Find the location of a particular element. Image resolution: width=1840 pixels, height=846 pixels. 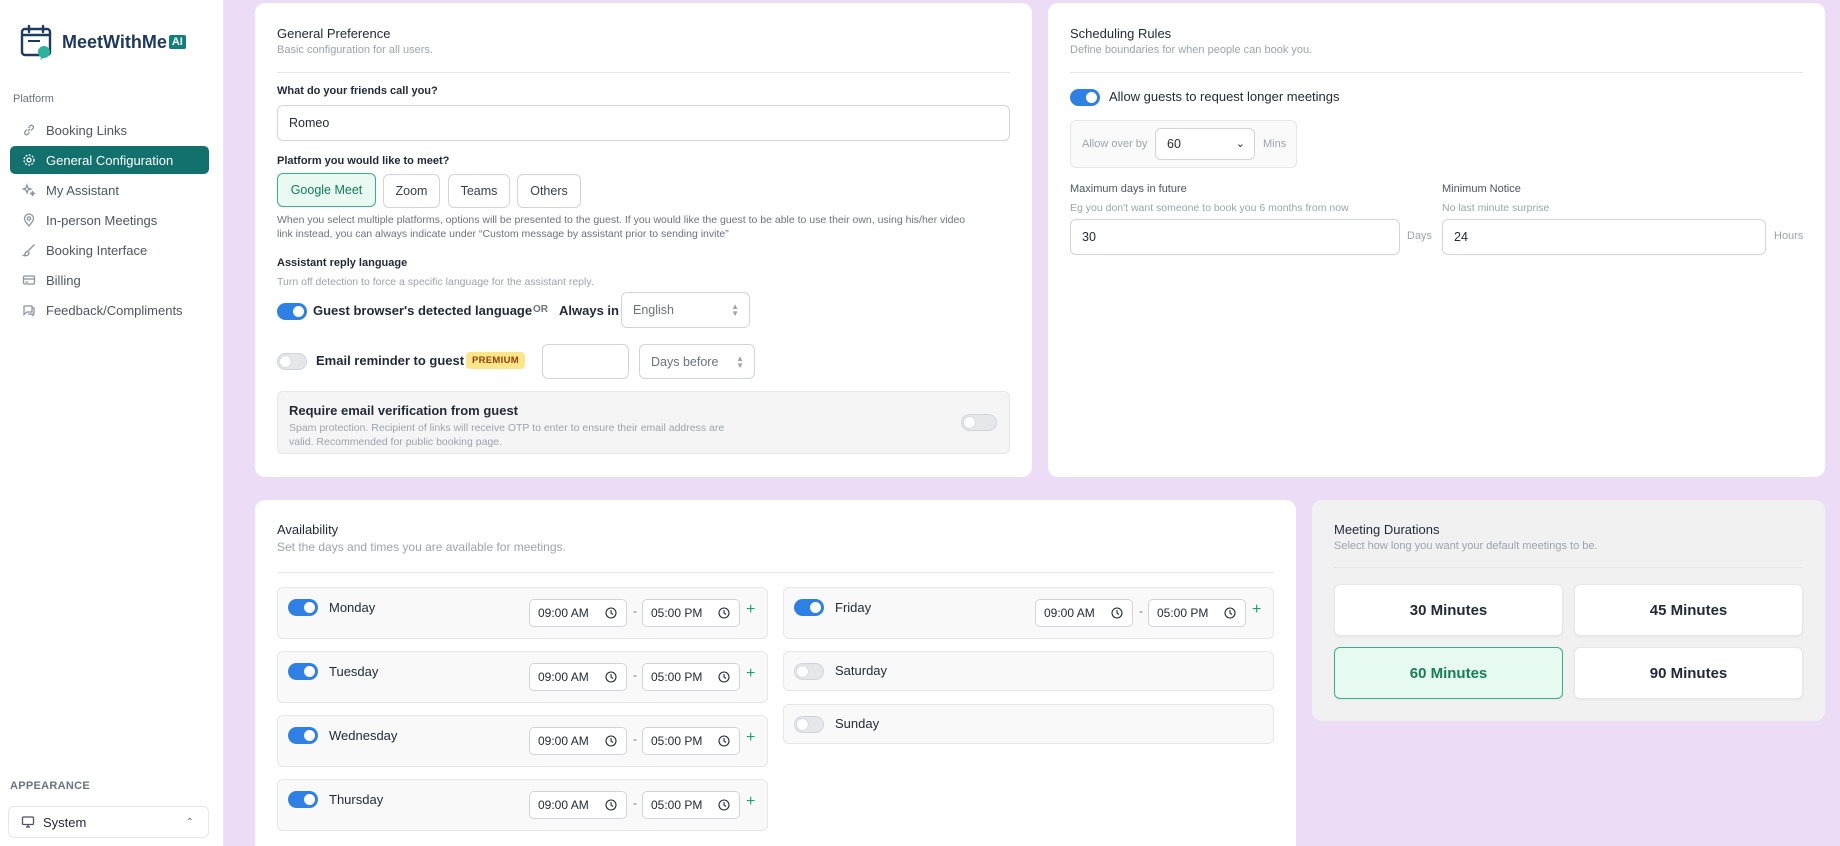

sidebar-item-label: Billing is located at coordinates (63, 280).